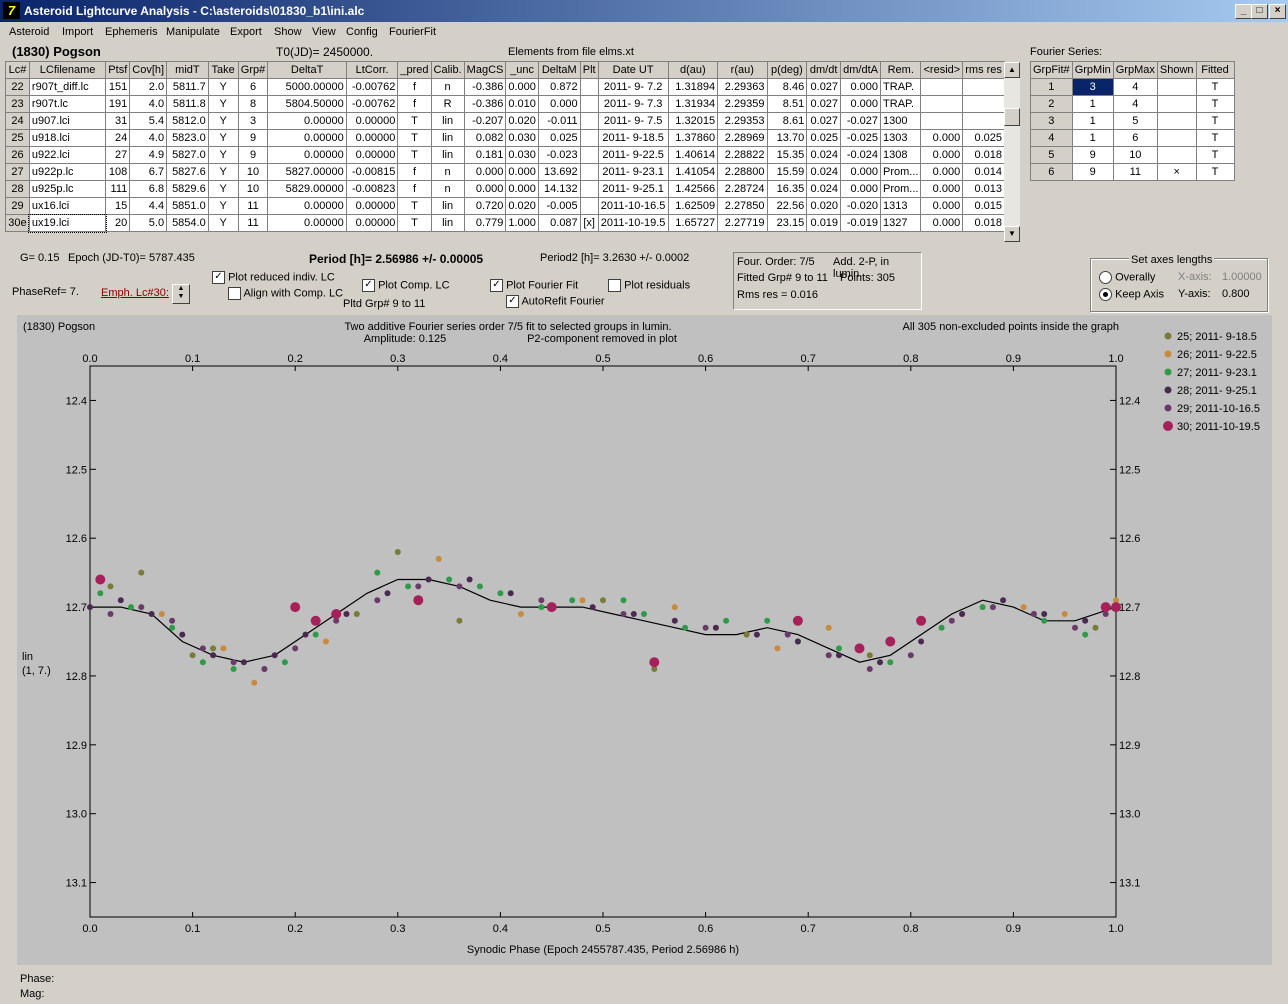 The width and height of the screenshot is (1288, 1004). What do you see at coordinates (633, 138) in the screenshot?
I see `lc-cell: 2011- 9-18.5` at bounding box center [633, 138].